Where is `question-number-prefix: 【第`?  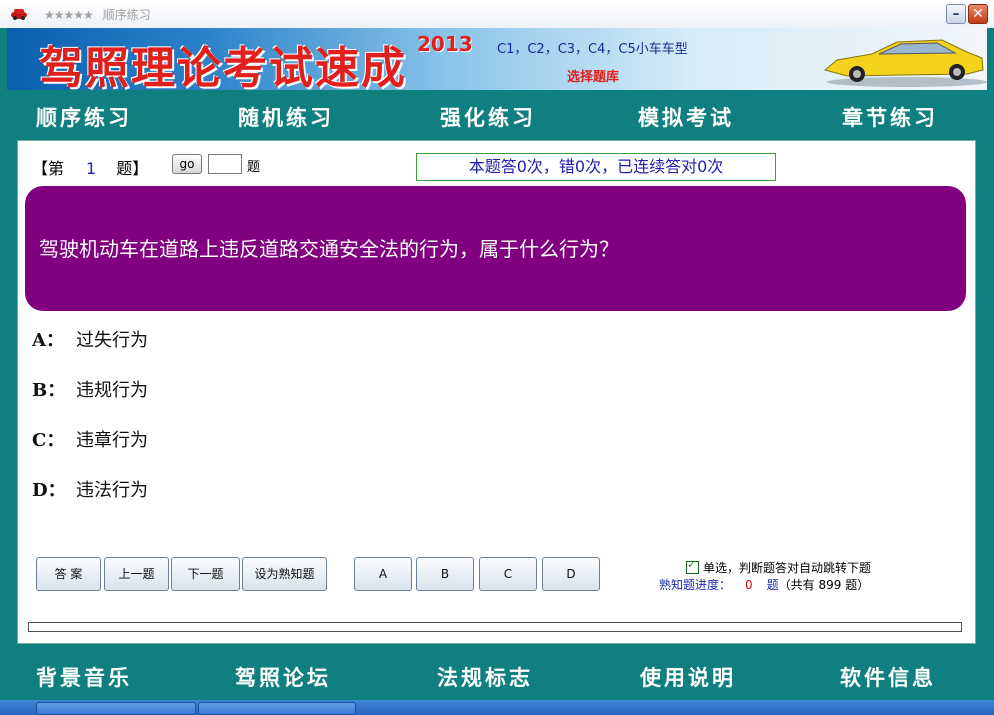 question-number-prefix: 【第 is located at coordinates (48, 168).